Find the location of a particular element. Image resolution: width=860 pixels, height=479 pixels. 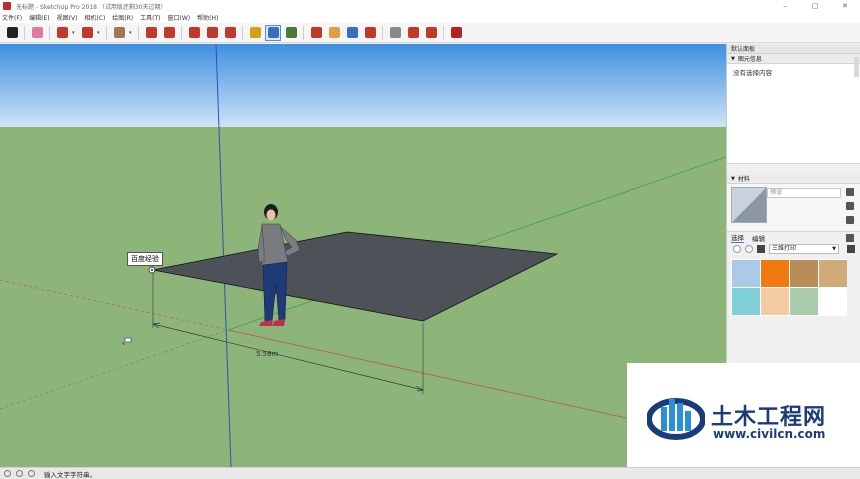

select-tool-icon is located at coordinates (12, 32).